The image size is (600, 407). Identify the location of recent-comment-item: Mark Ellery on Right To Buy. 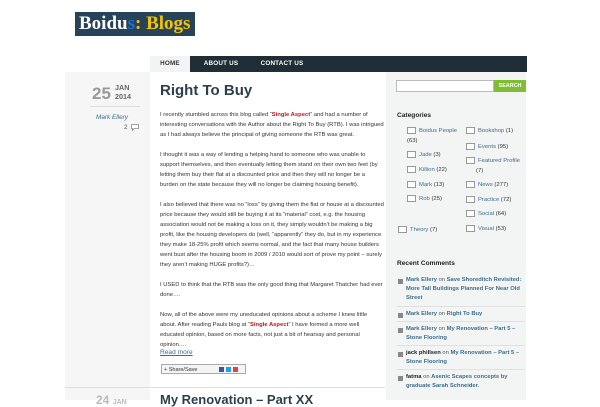
(444, 314).